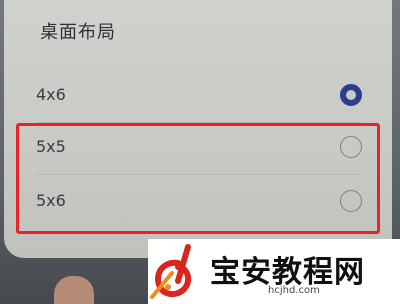  Describe the element at coordinates (351, 95) in the screenshot. I see `radio-selected-icon` at that location.